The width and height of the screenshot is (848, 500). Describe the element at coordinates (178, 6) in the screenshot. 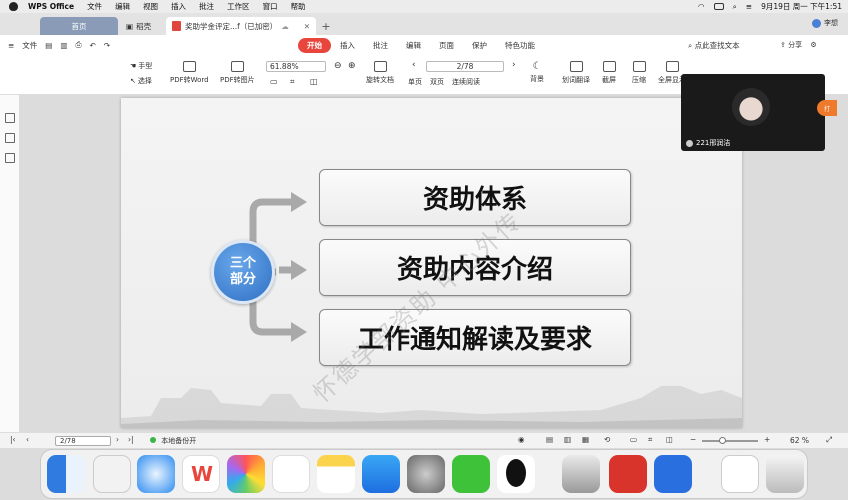

I see `menu-insert: 插入` at that location.